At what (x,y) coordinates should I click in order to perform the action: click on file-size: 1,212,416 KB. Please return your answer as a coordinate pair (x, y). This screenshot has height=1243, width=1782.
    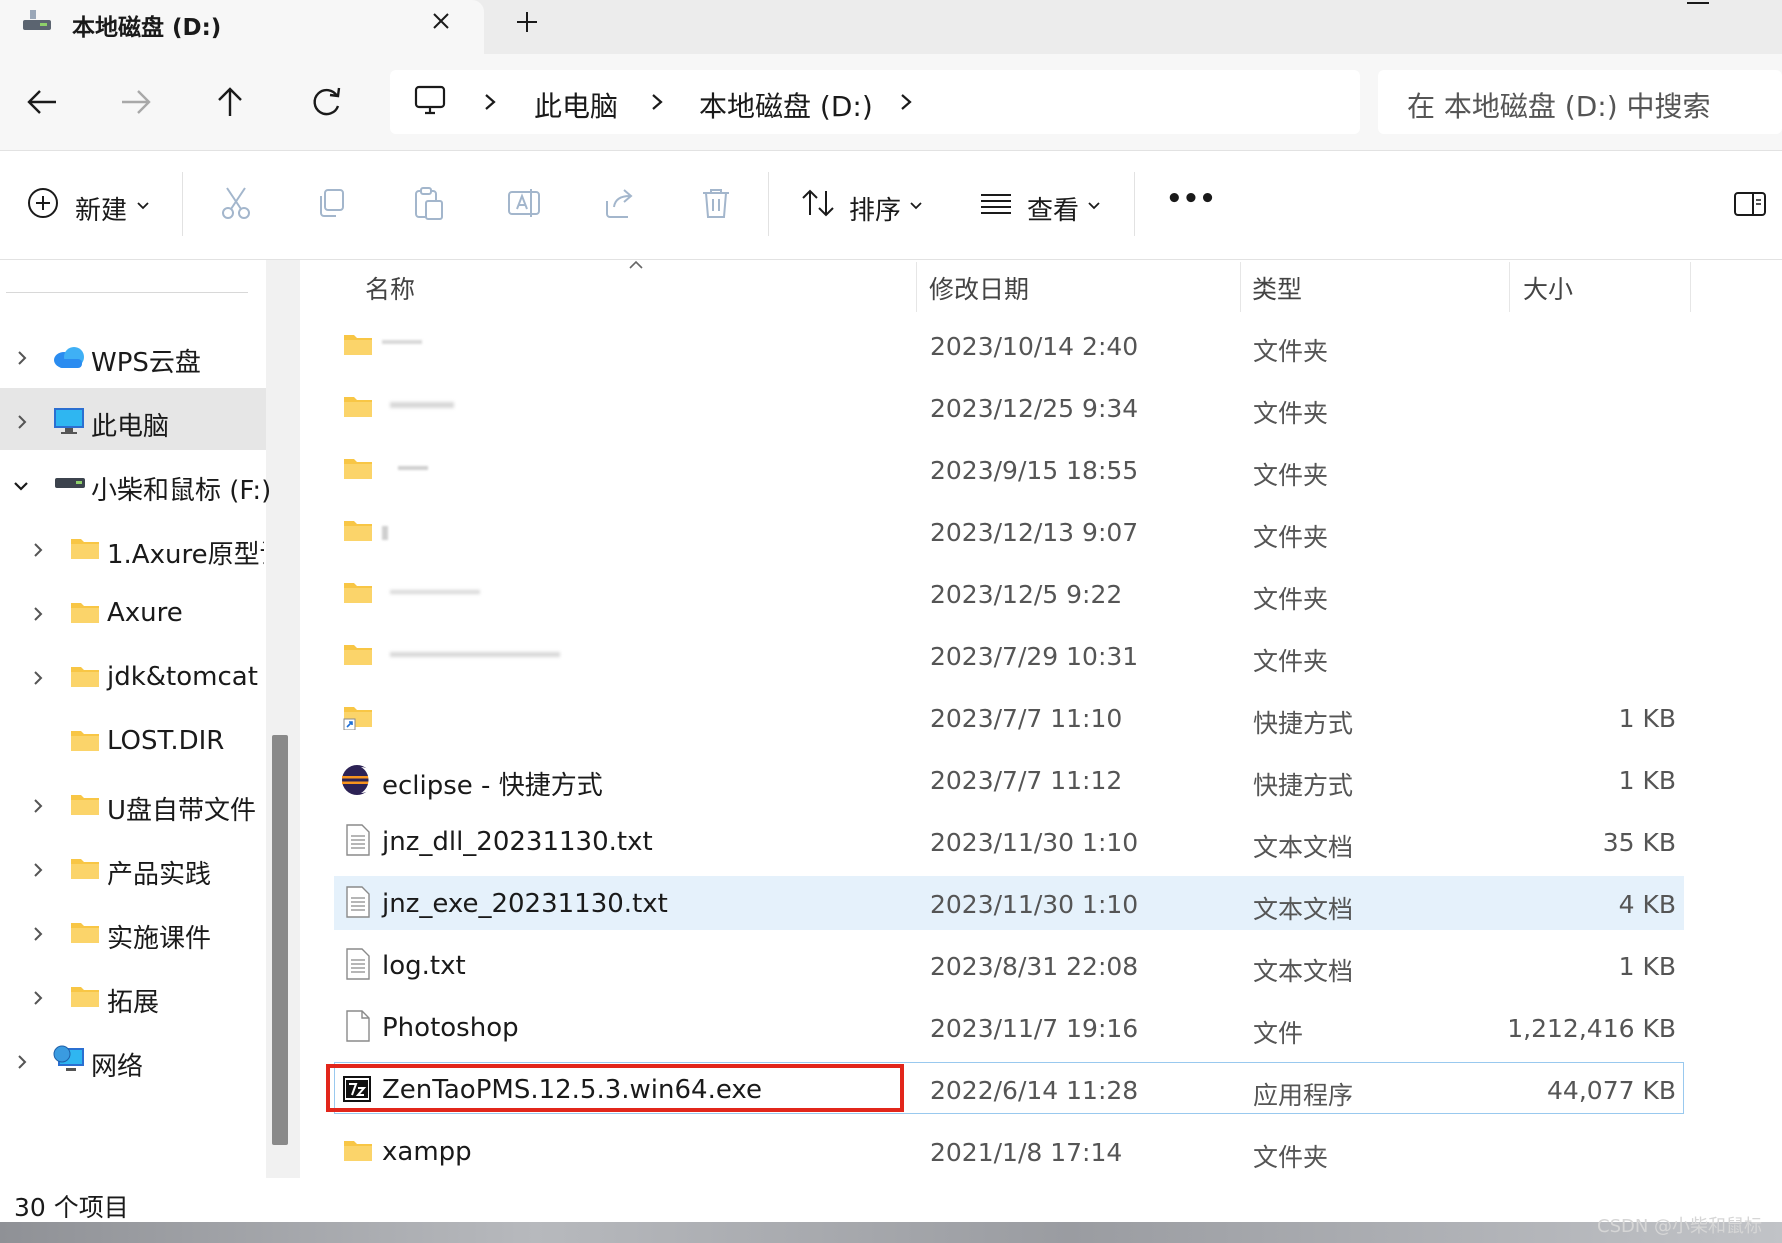
    Looking at the image, I should click on (1591, 1028).